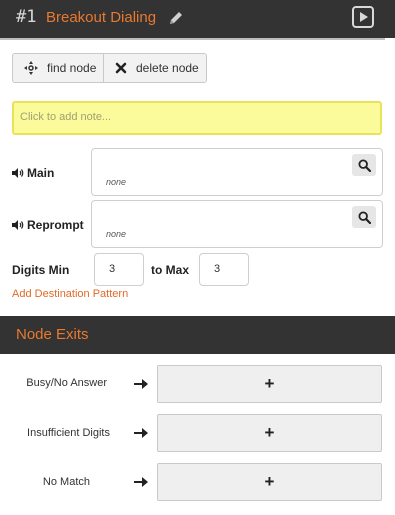 This screenshot has height=515, width=395. Describe the element at coordinates (170, 270) in the screenshot. I see `digits-max-label: to Max` at that location.